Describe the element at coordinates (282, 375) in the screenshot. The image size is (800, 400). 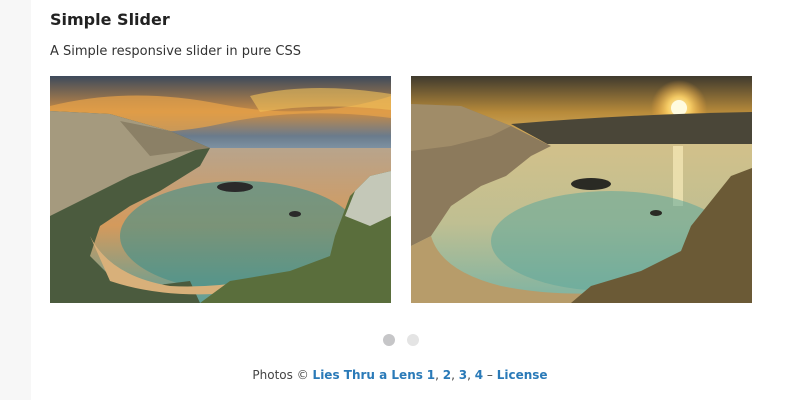
I see `credits-prefix: Photos ©` at that location.